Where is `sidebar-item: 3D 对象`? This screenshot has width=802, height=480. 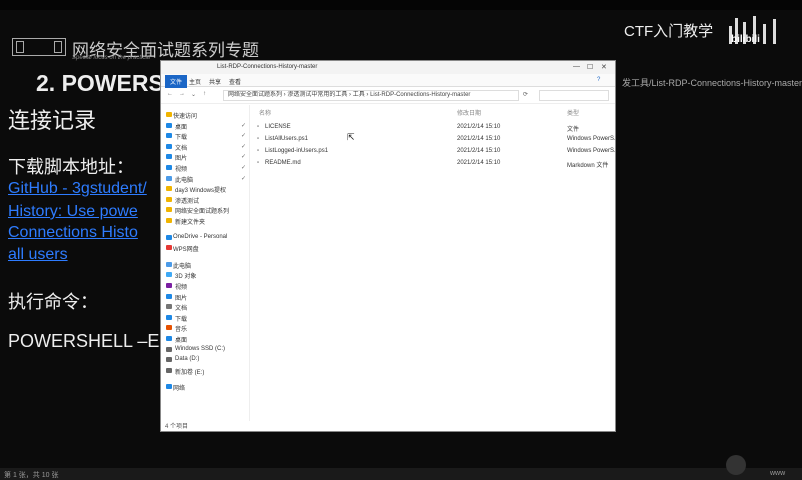 sidebar-item: 3D 对象 is located at coordinates (185, 275).